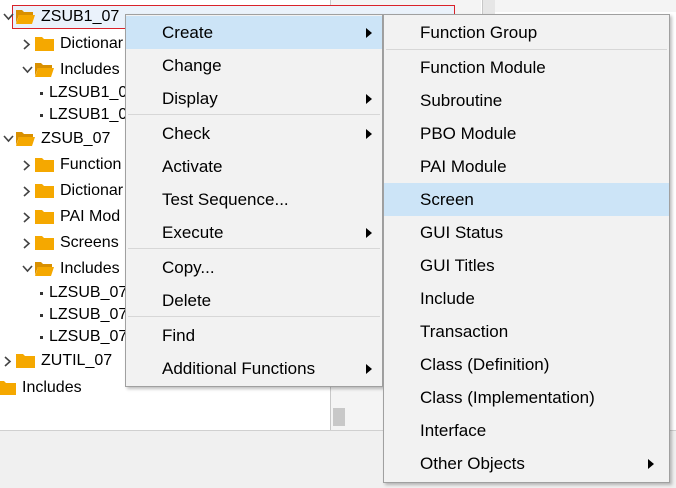 This screenshot has width=676, height=488. I want to click on tree-node-label: ZSUB1_07, so click(80, 16).